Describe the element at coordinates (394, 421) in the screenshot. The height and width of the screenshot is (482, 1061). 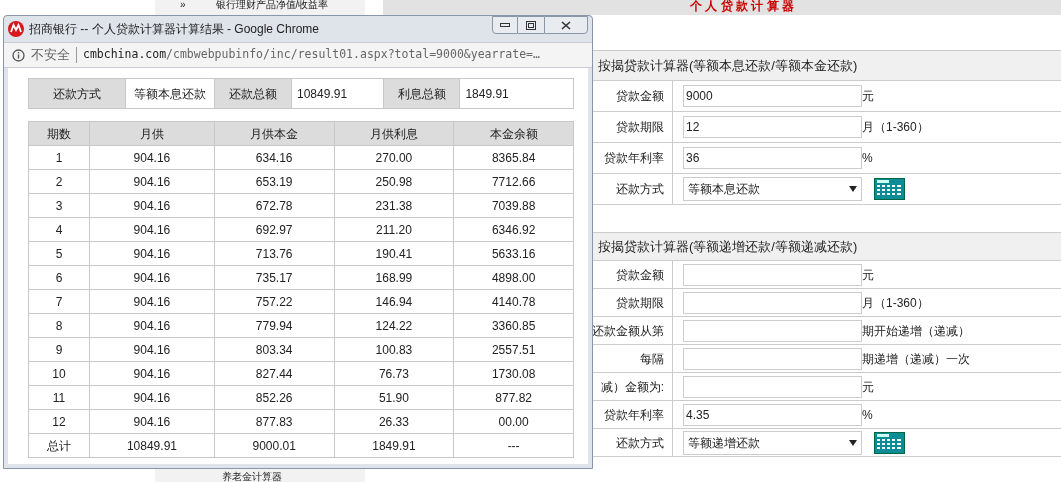
I see `table-cell: 26.33` at that location.